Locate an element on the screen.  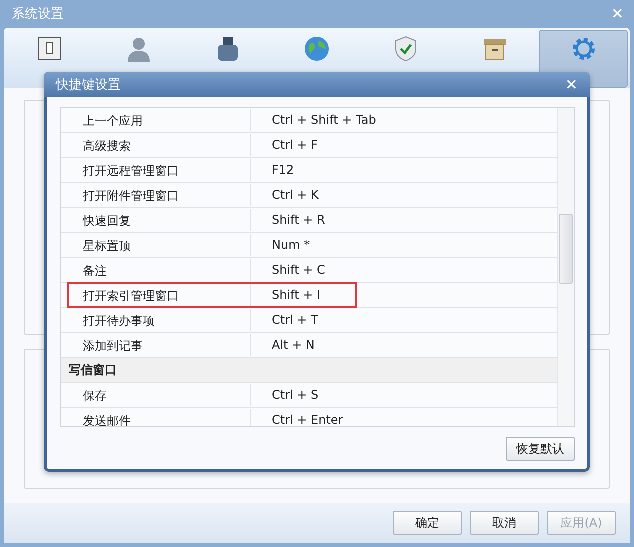
action-cell: 打开待办事项 is located at coordinates (160, 320).